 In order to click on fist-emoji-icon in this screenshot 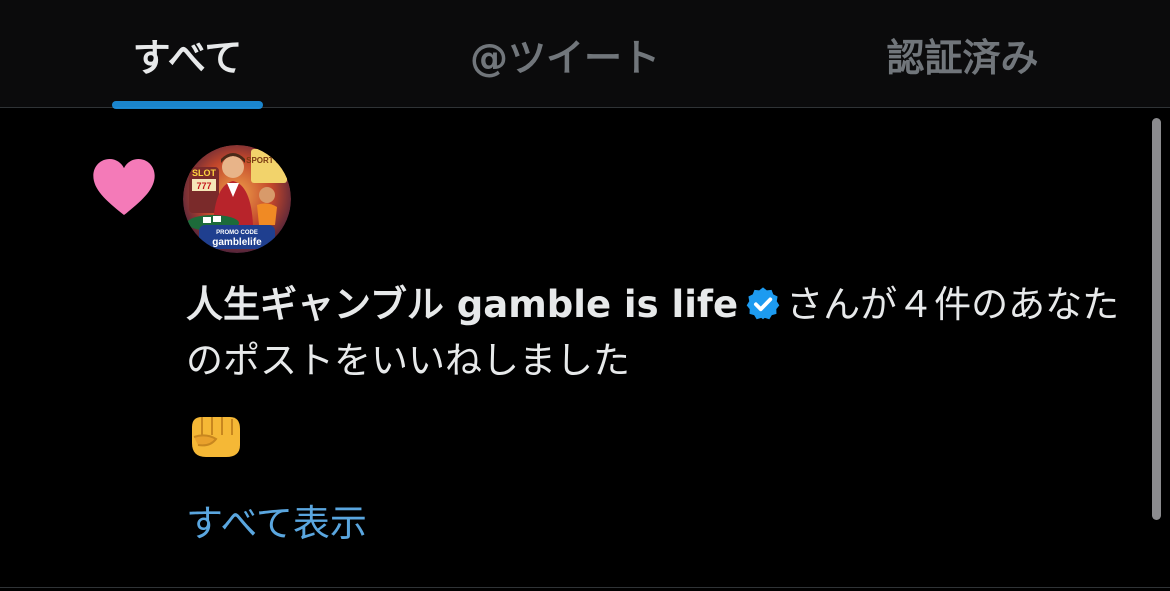, I will do `click(215, 435)`.